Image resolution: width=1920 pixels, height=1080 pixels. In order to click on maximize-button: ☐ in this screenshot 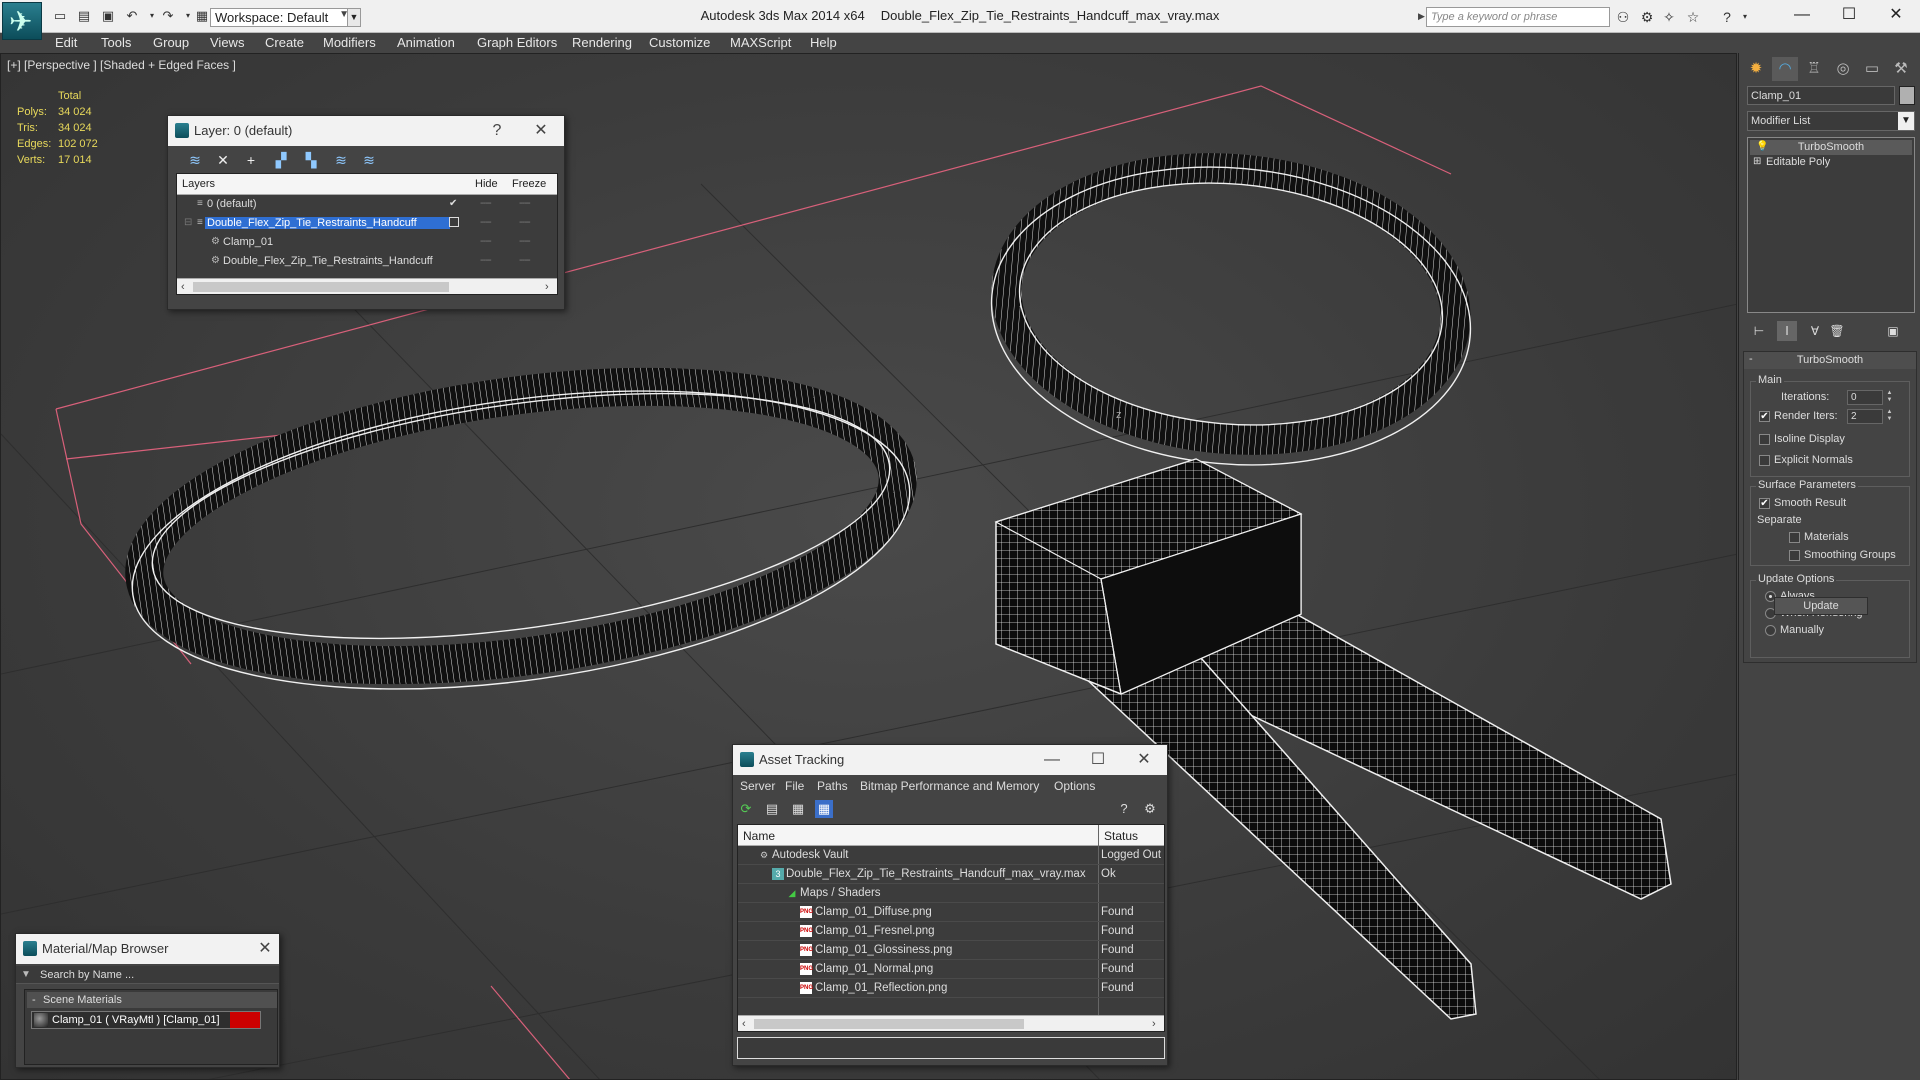, I will do `click(1849, 15)`.